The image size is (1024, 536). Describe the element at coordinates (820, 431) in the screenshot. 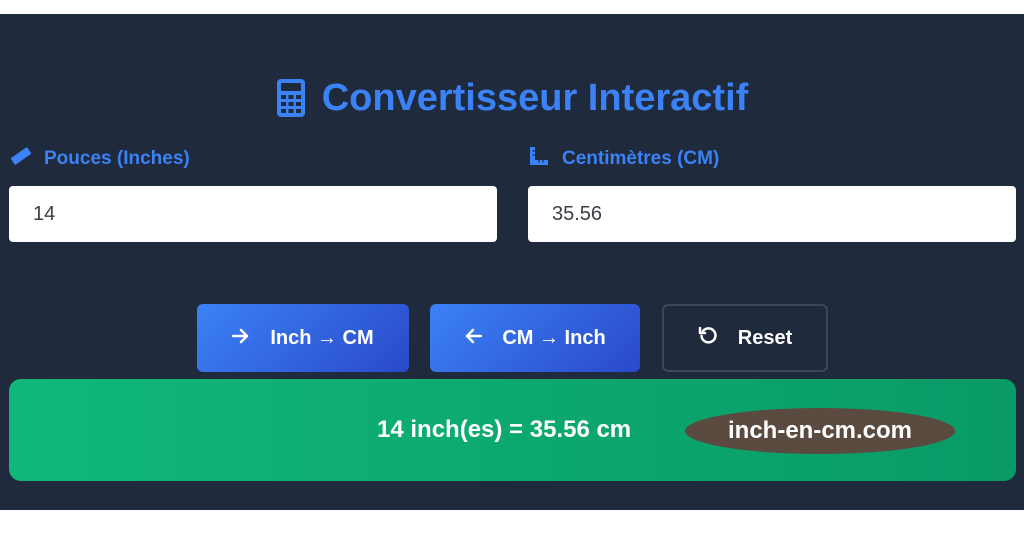

I see `site-badge: inch-en-cm.com` at that location.